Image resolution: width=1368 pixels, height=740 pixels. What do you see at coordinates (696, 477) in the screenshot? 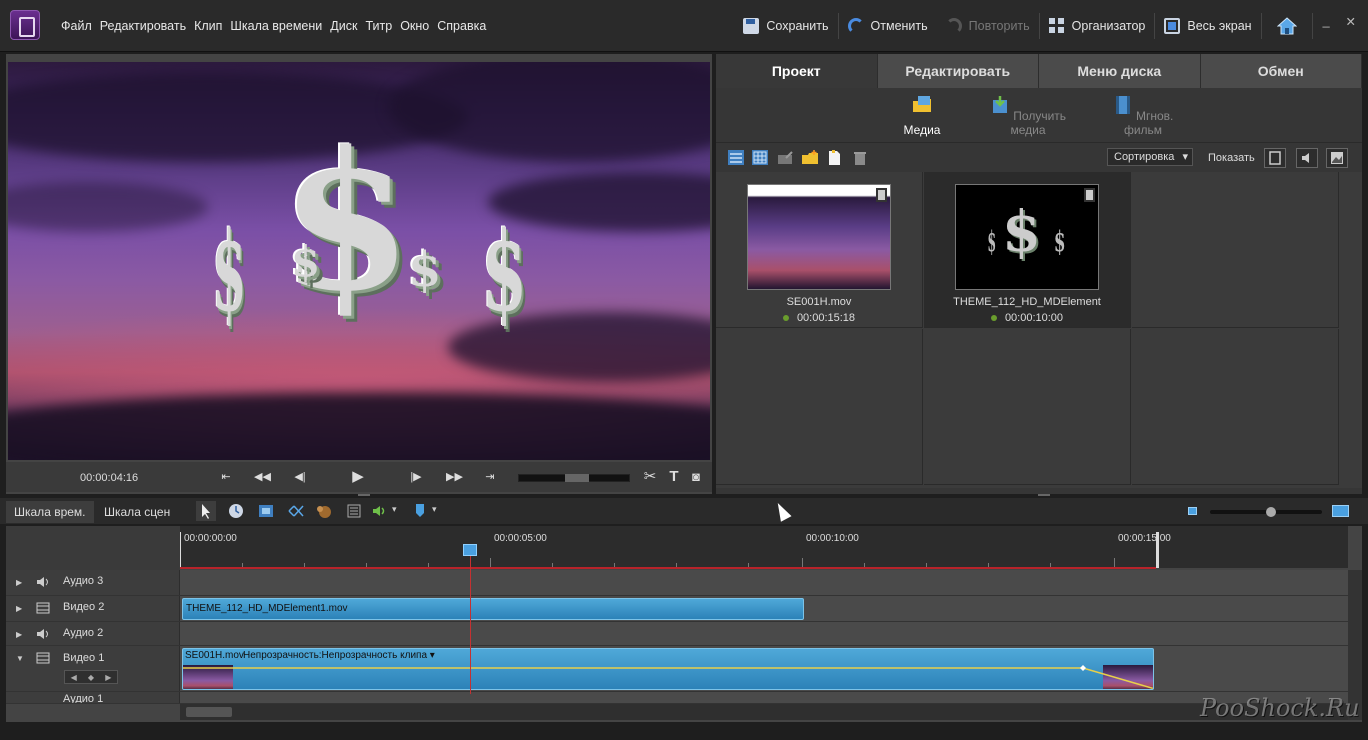
I see `snapshot-icon: ◙` at bounding box center [696, 477].